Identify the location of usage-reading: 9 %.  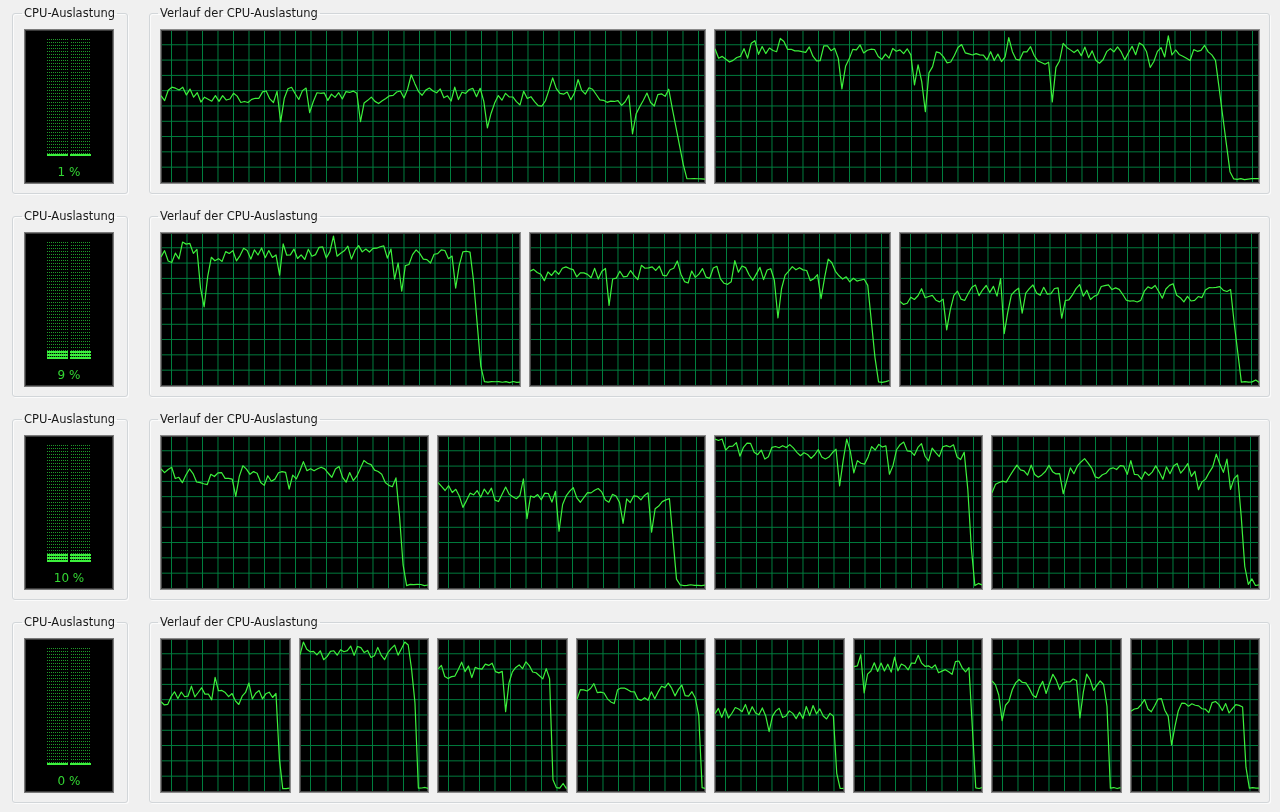
(69, 375).